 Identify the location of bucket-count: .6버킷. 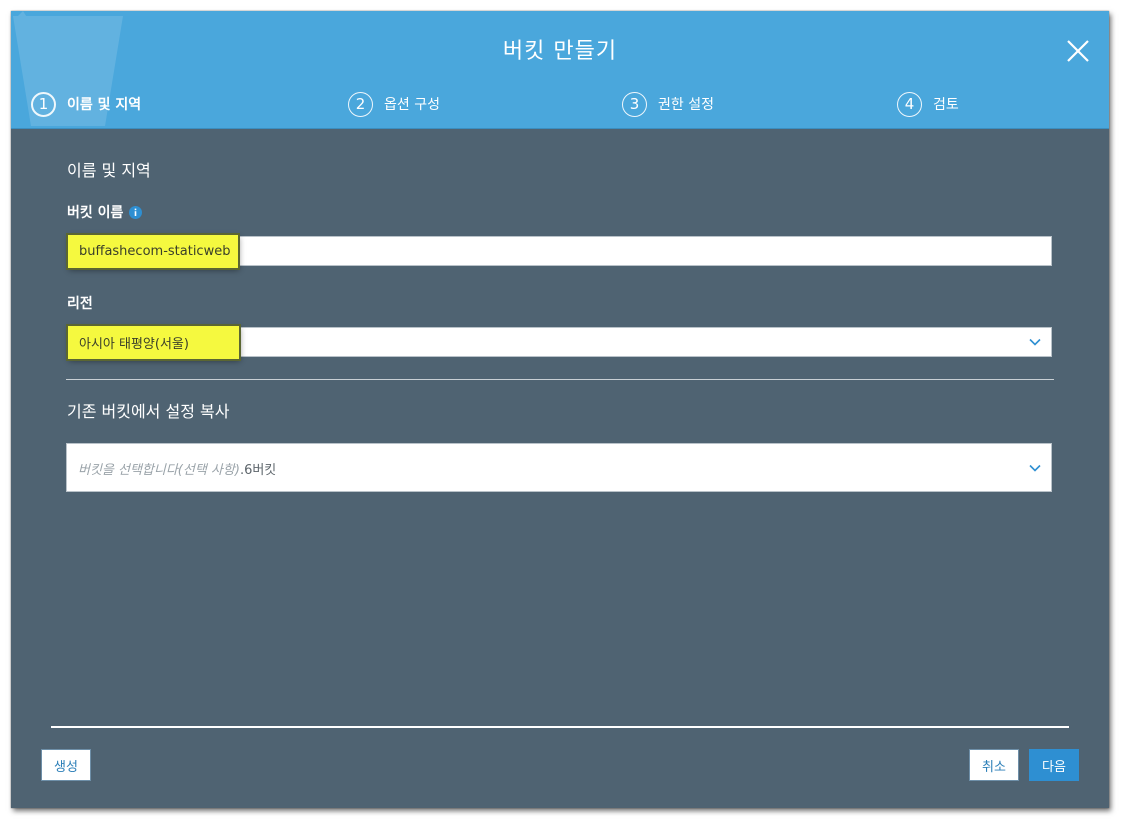
(258, 470).